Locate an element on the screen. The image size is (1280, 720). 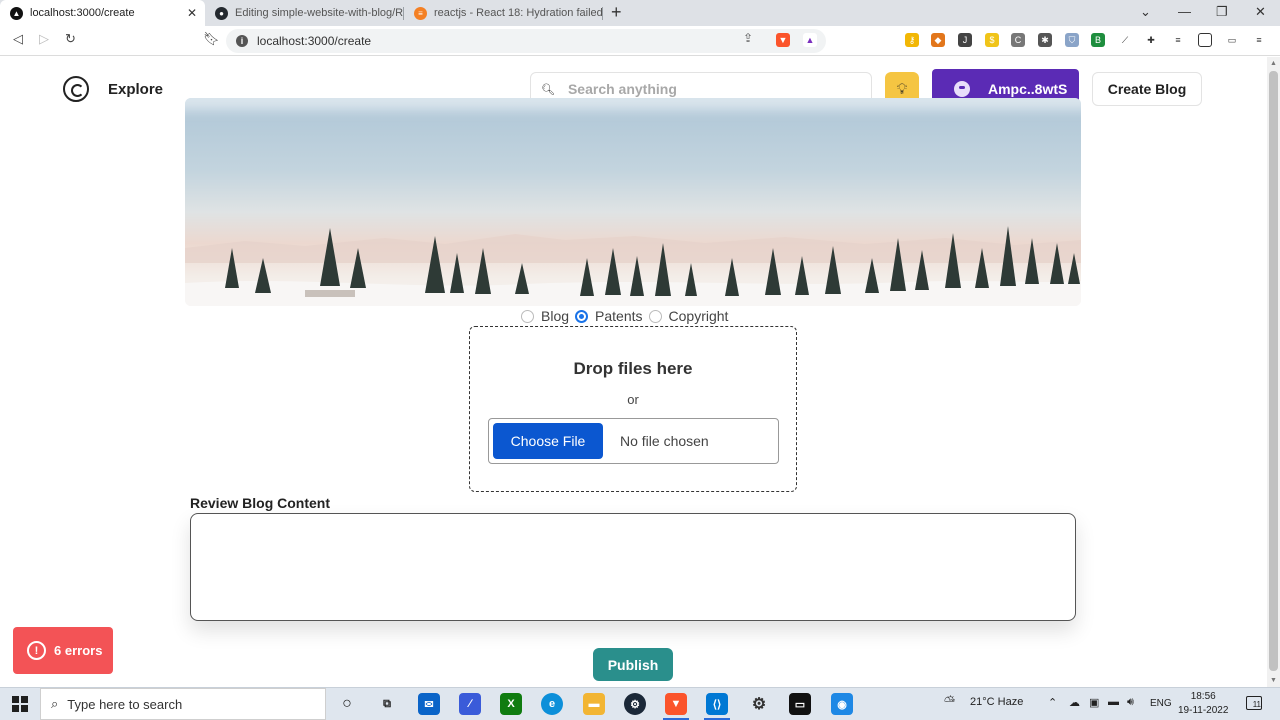
task-view-icon: ⧉ is located at coordinates (387, 704).